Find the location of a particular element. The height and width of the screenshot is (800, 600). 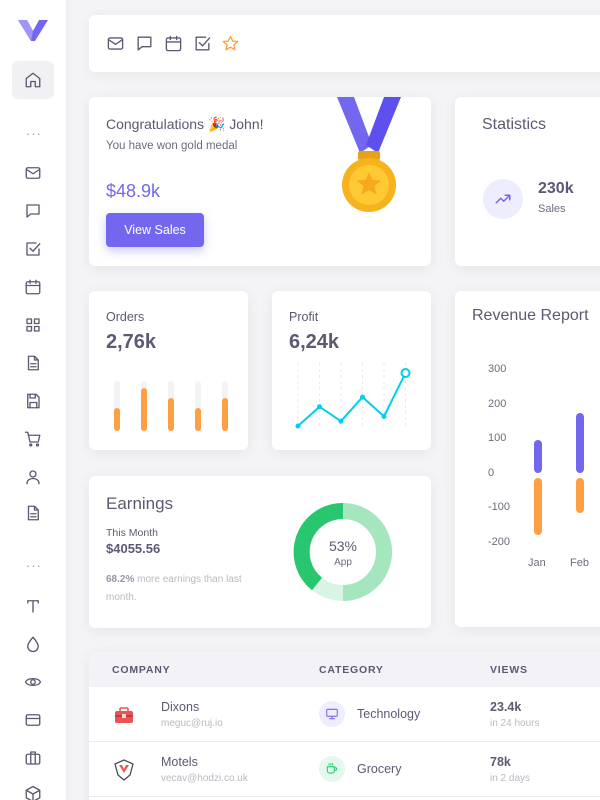

nav-invoice is located at coordinates (33, 363).